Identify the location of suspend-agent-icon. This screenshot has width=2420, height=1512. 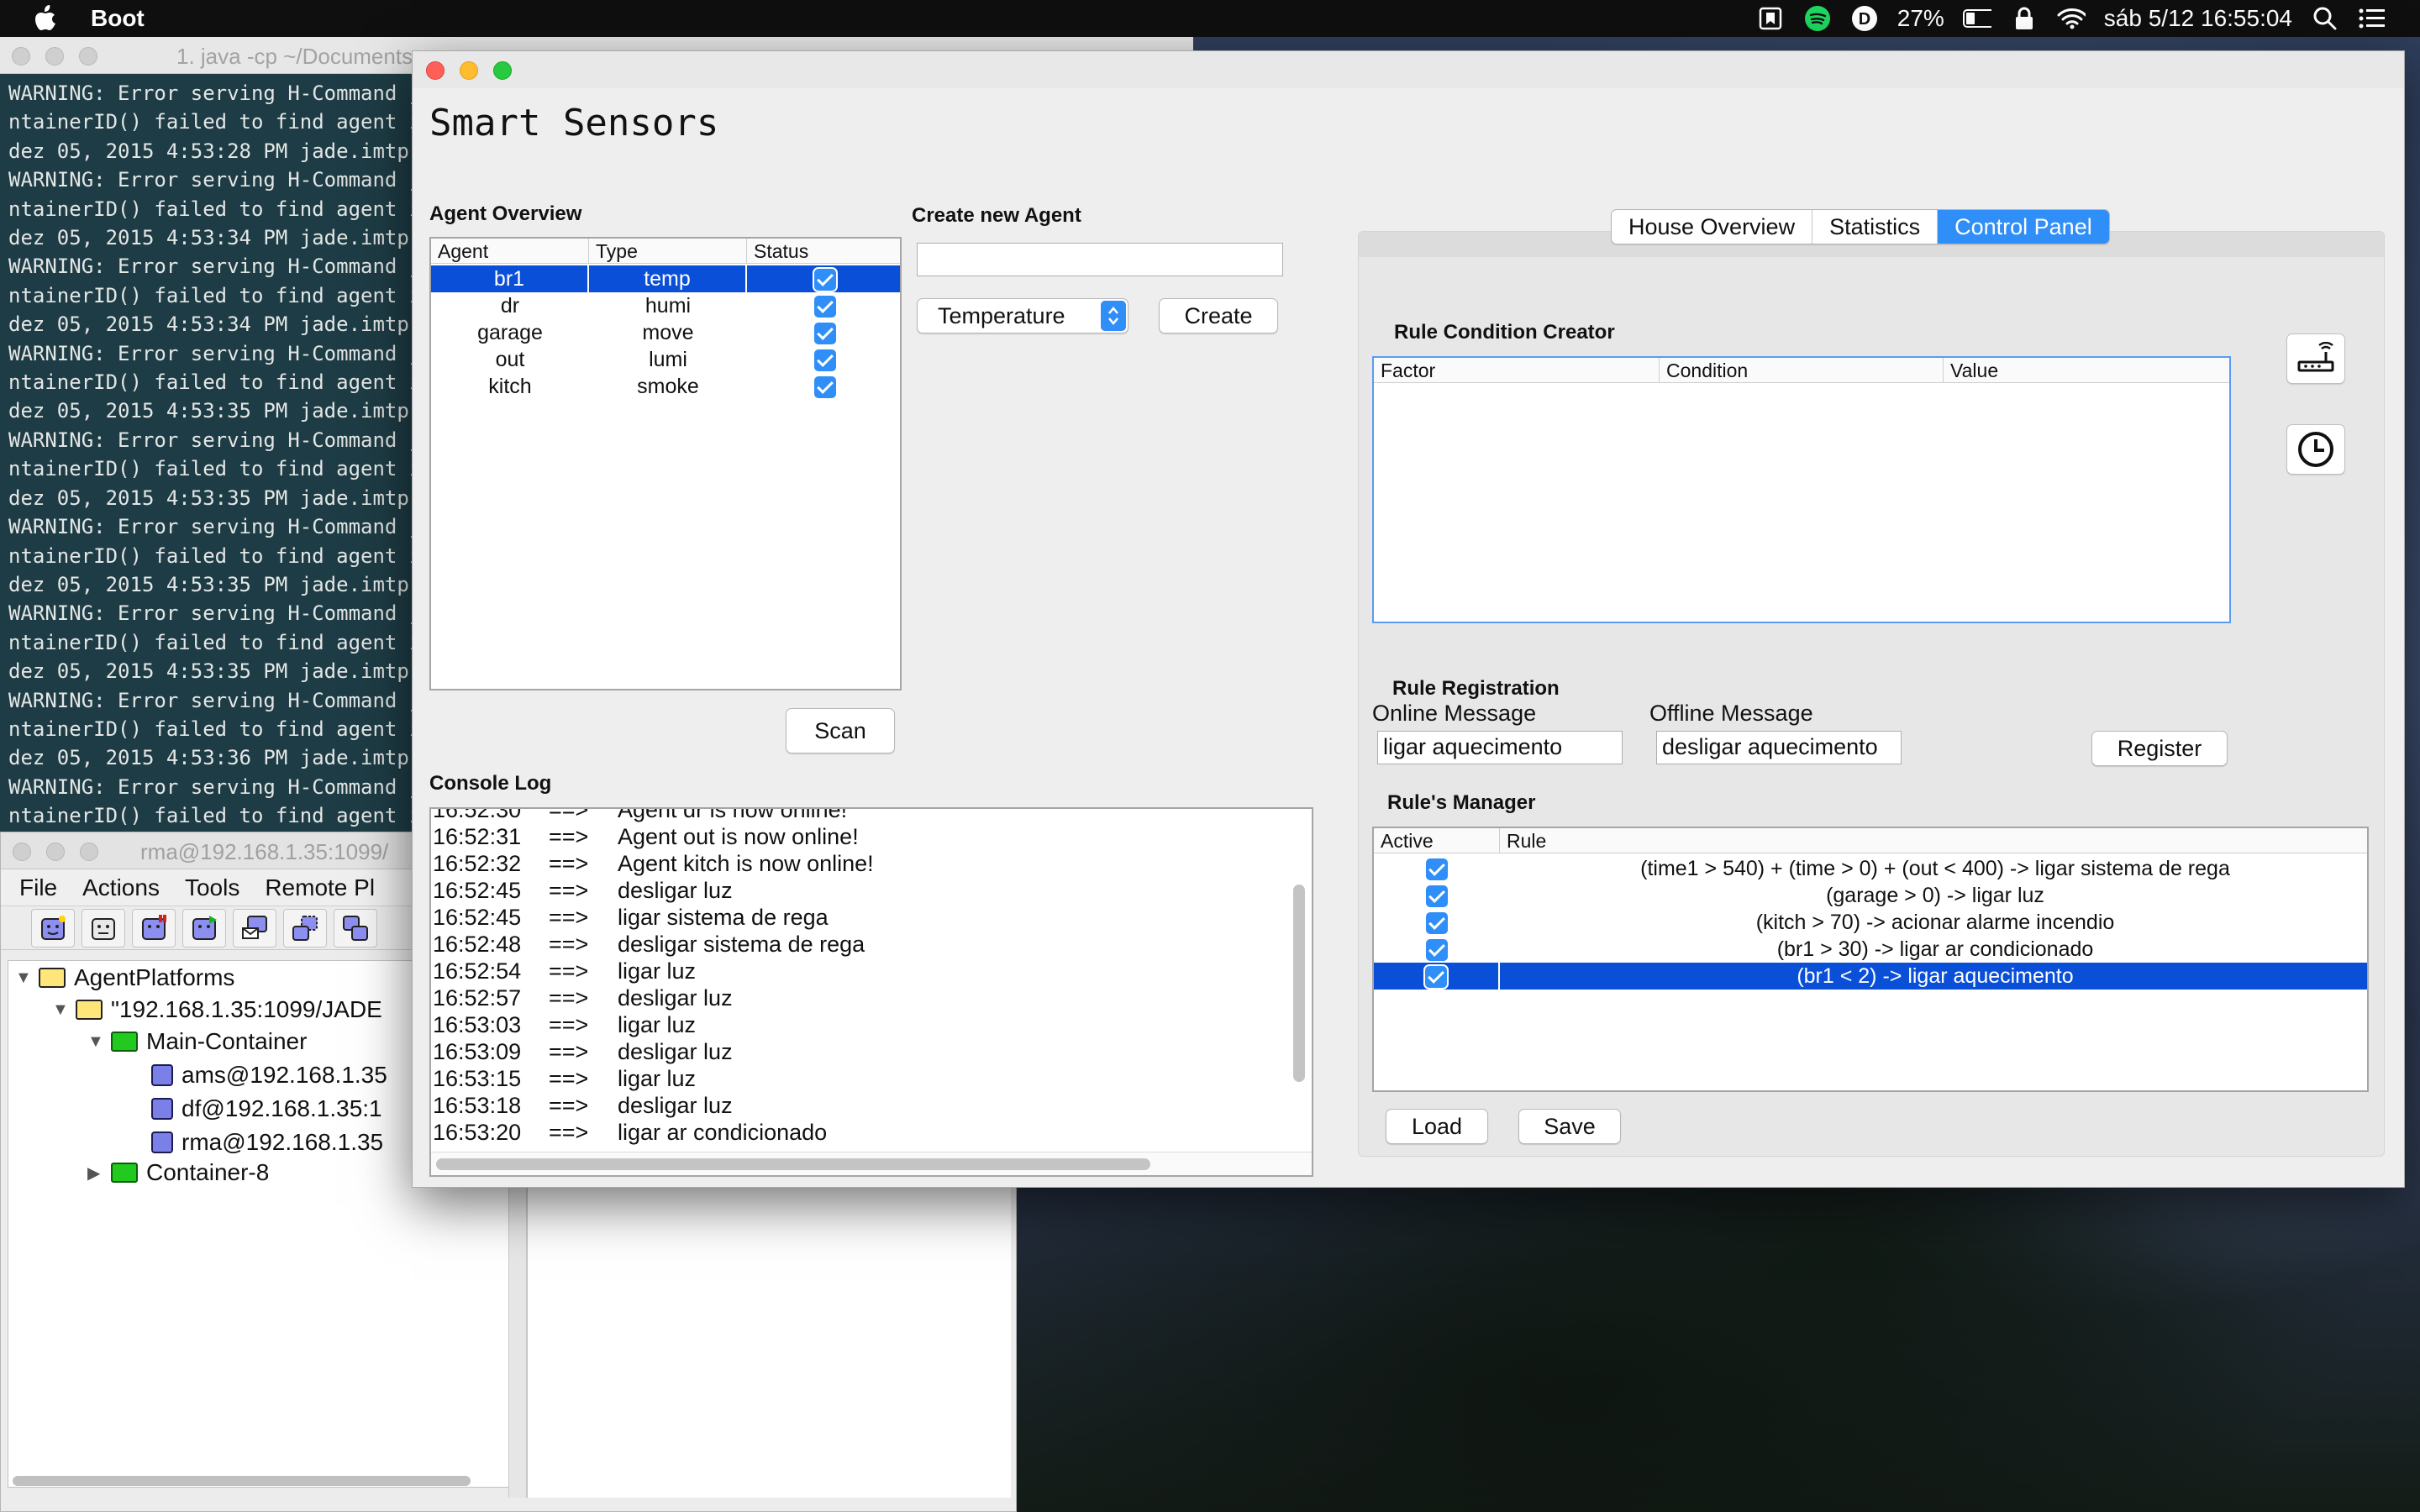
(154, 928).